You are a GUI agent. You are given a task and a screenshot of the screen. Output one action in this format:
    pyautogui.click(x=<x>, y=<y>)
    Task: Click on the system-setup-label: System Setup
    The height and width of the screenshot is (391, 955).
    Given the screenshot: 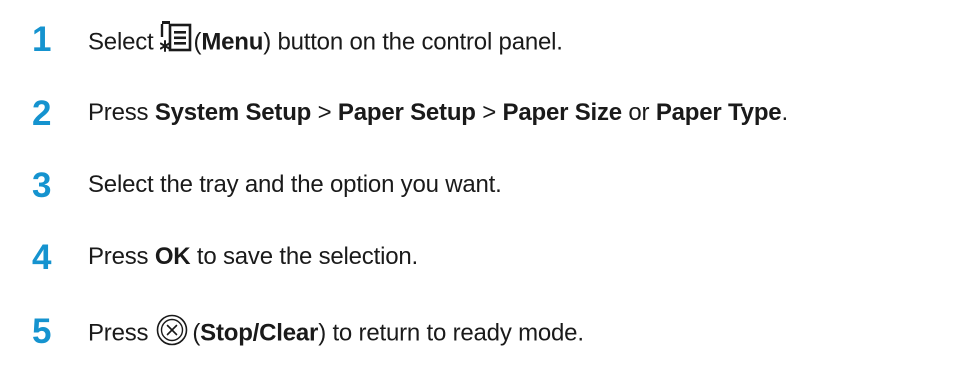 What is the action you would take?
    pyautogui.click(x=233, y=112)
    